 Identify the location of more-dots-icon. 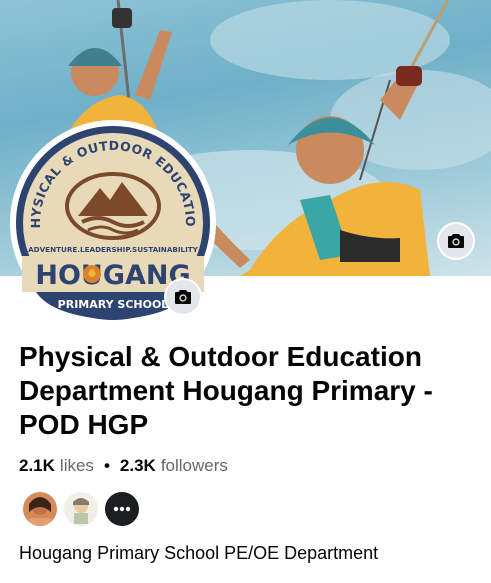
(122, 509).